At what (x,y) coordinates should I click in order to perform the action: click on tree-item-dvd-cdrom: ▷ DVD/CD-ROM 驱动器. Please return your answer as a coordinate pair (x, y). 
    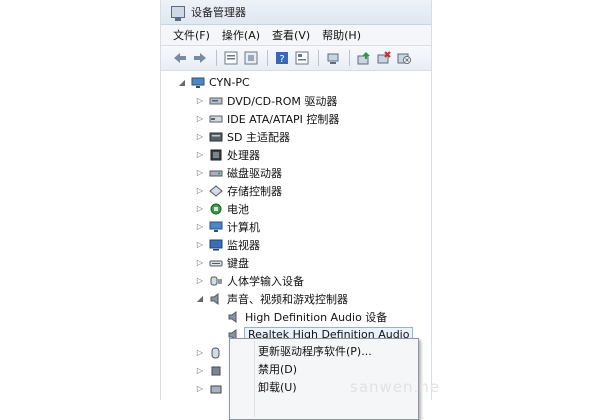
    Looking at the image, I should click on (266, 100).